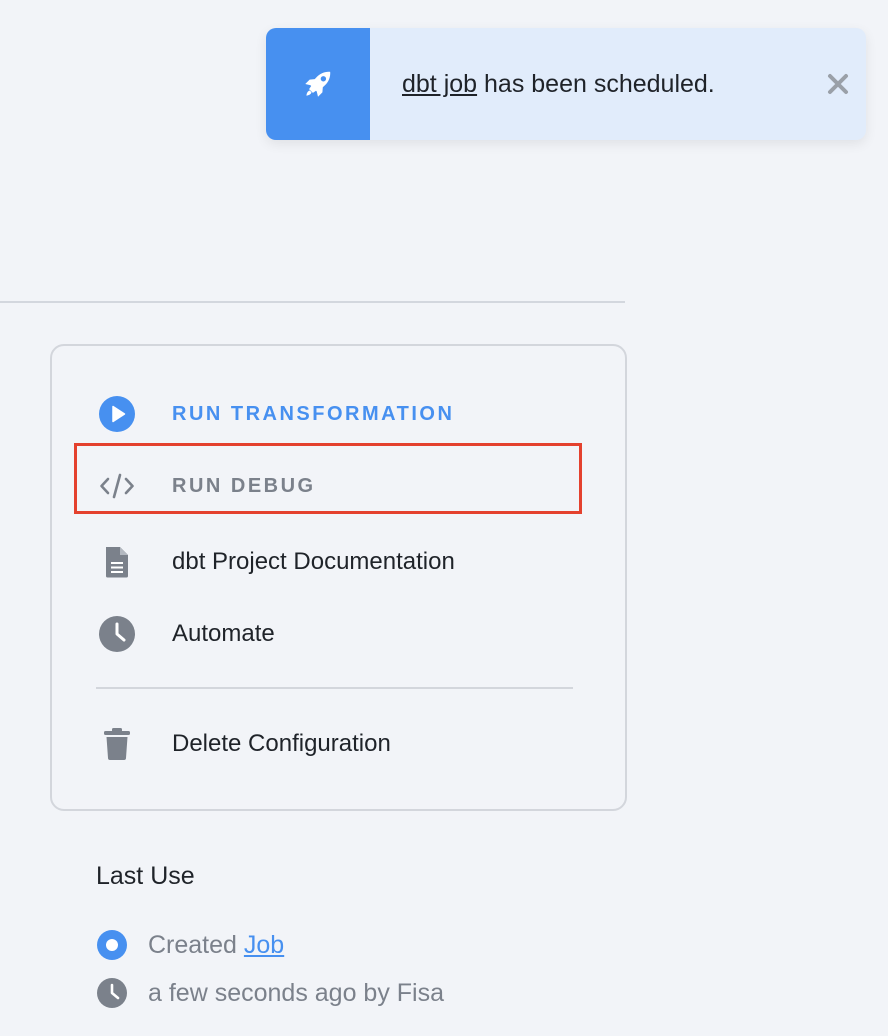 This screenshot has height=1036, width=888. I want to click on last-use-created-row: Created Job, so click(190, 945).